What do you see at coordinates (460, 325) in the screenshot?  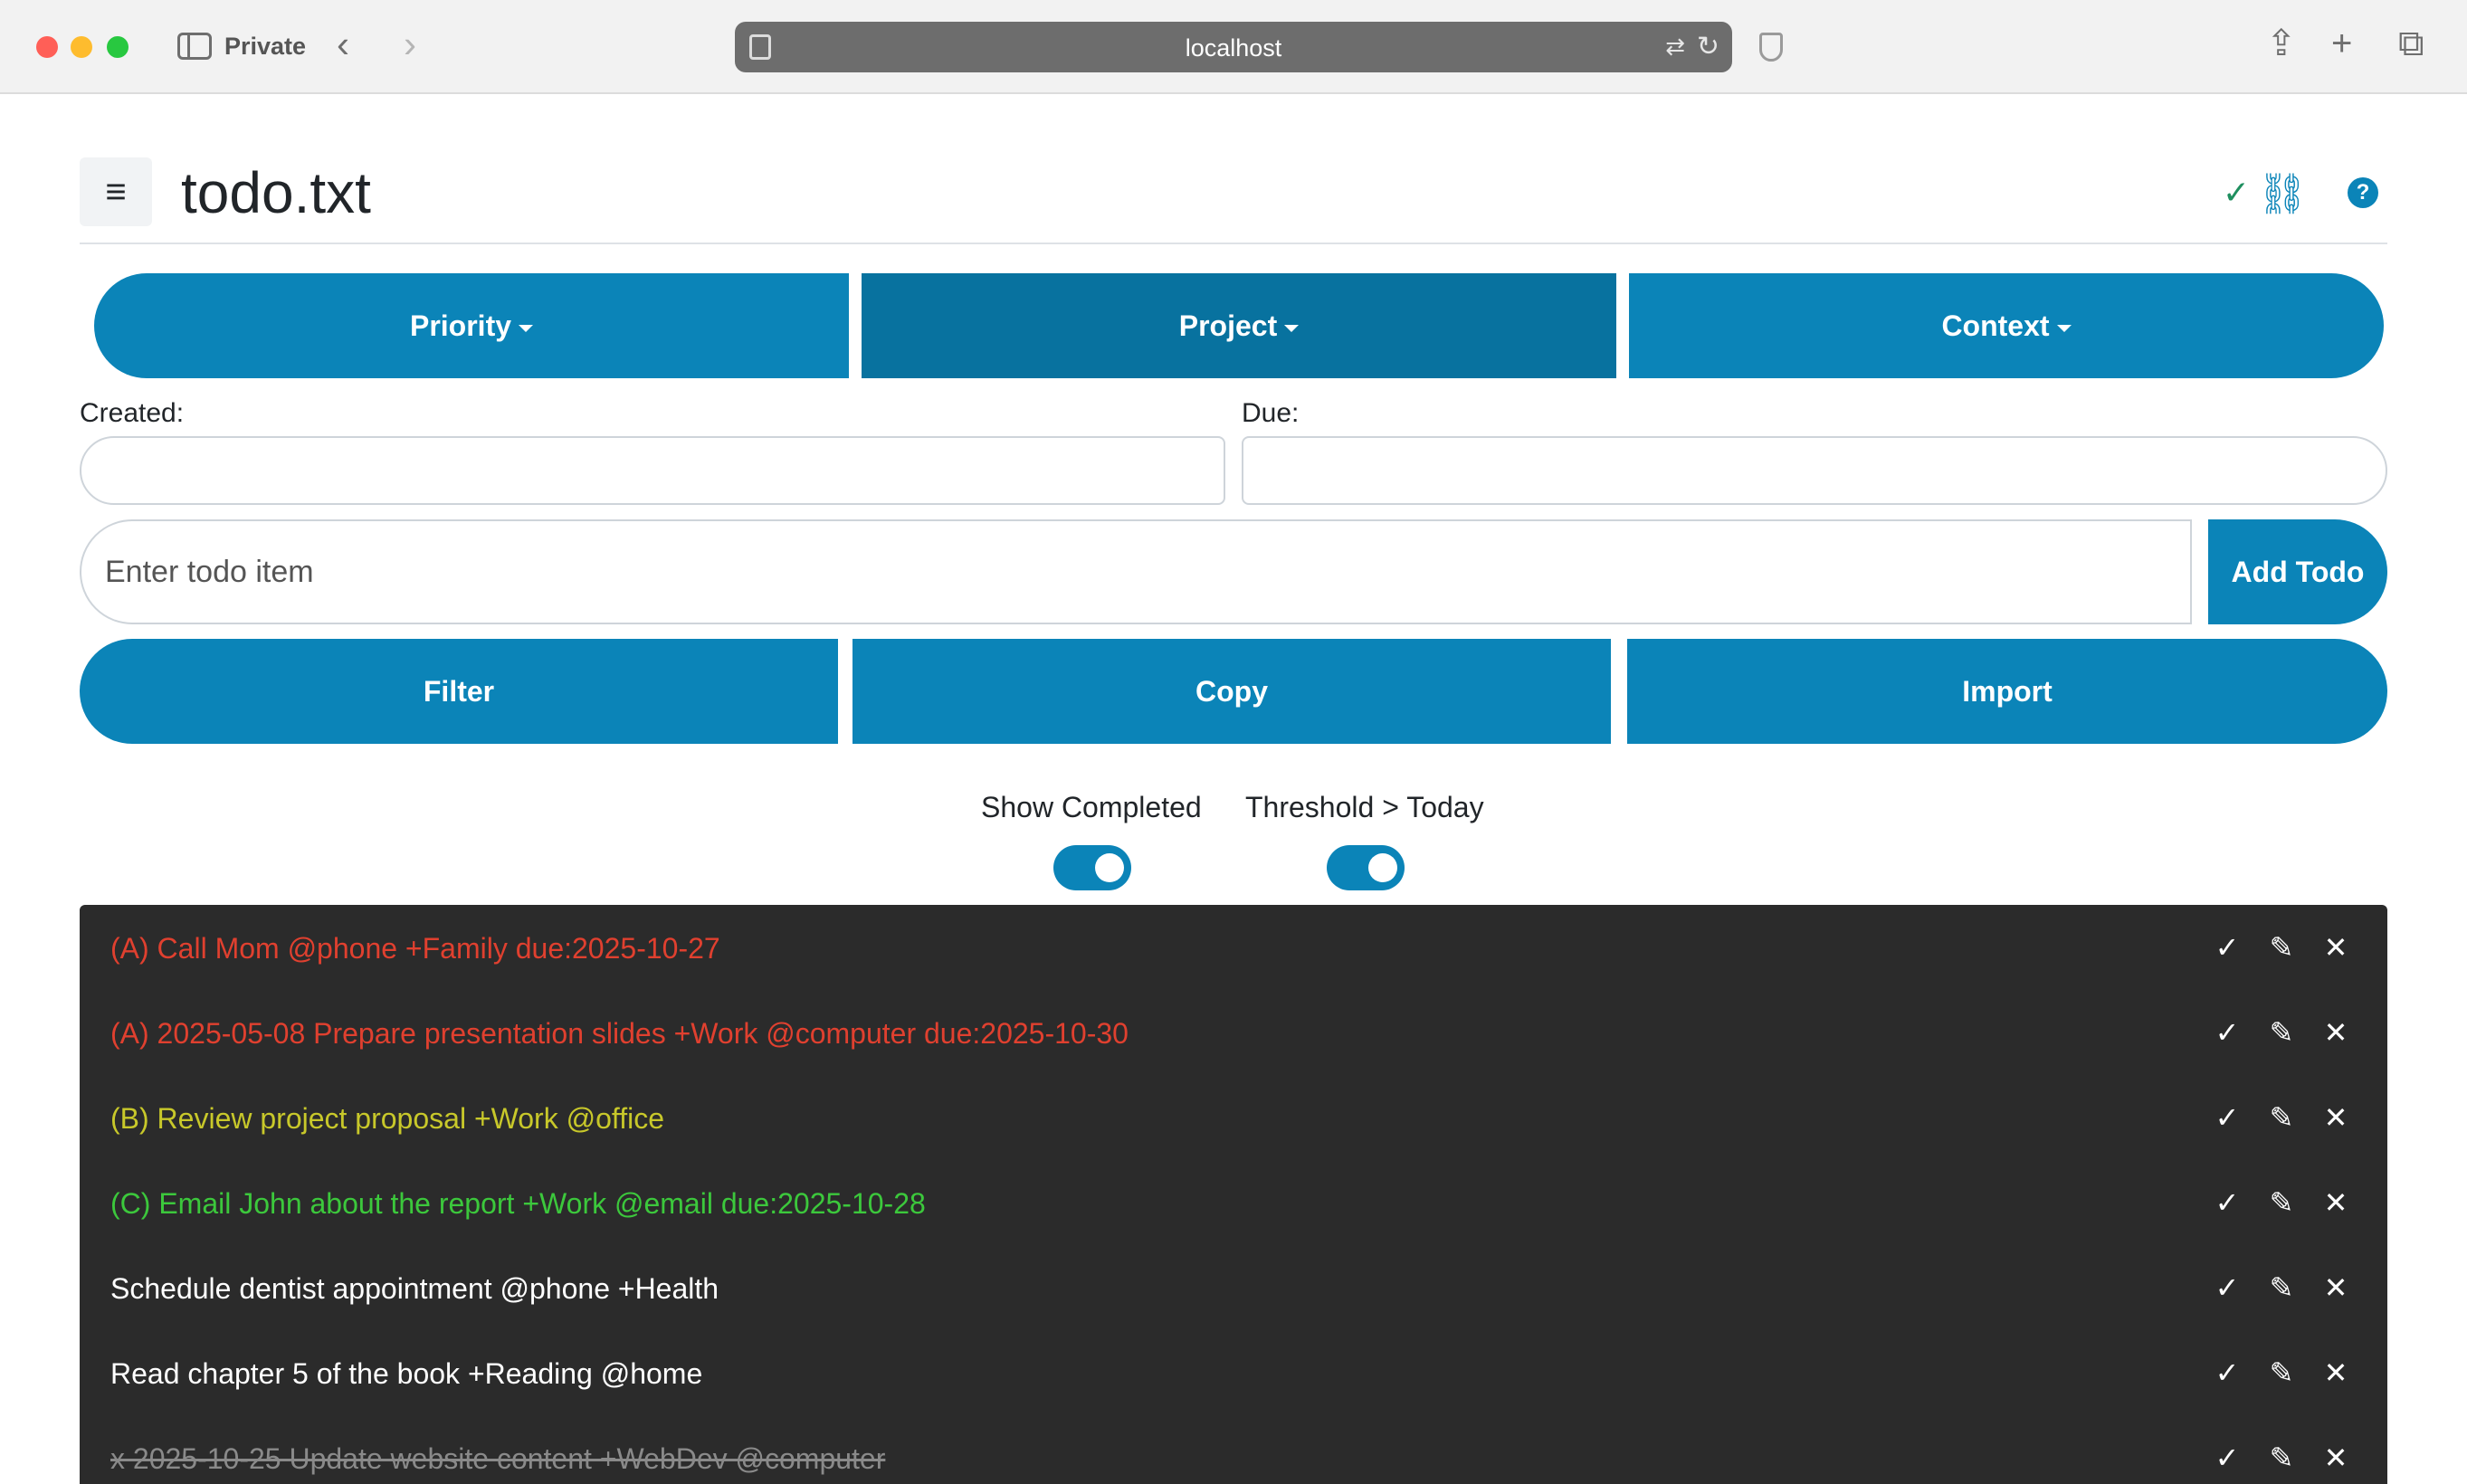 I see `priority-dropdown-label: Priority` at bounding box center [460, 325].